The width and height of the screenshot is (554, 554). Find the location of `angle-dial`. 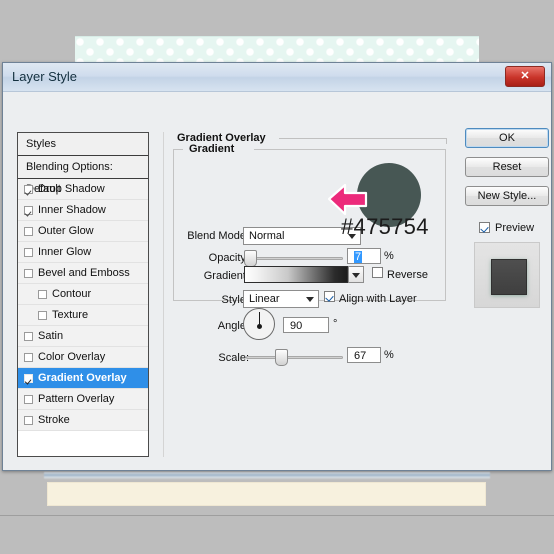

angle-dial is located at coordinates (259, 324).